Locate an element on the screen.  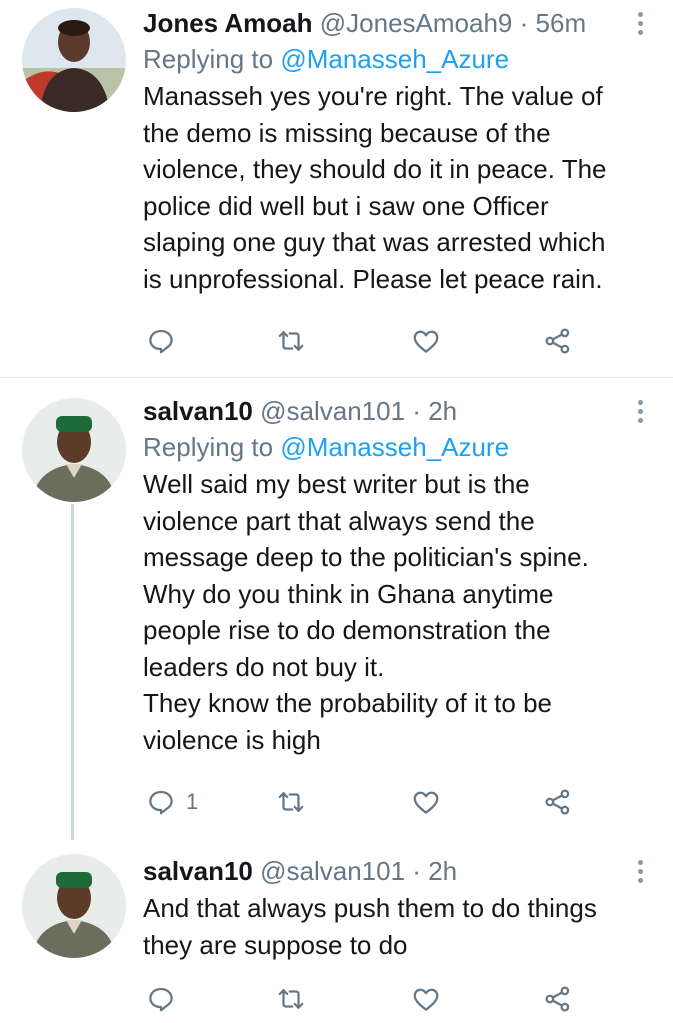
reply-count: 1 is located at coordinates (192, 801).